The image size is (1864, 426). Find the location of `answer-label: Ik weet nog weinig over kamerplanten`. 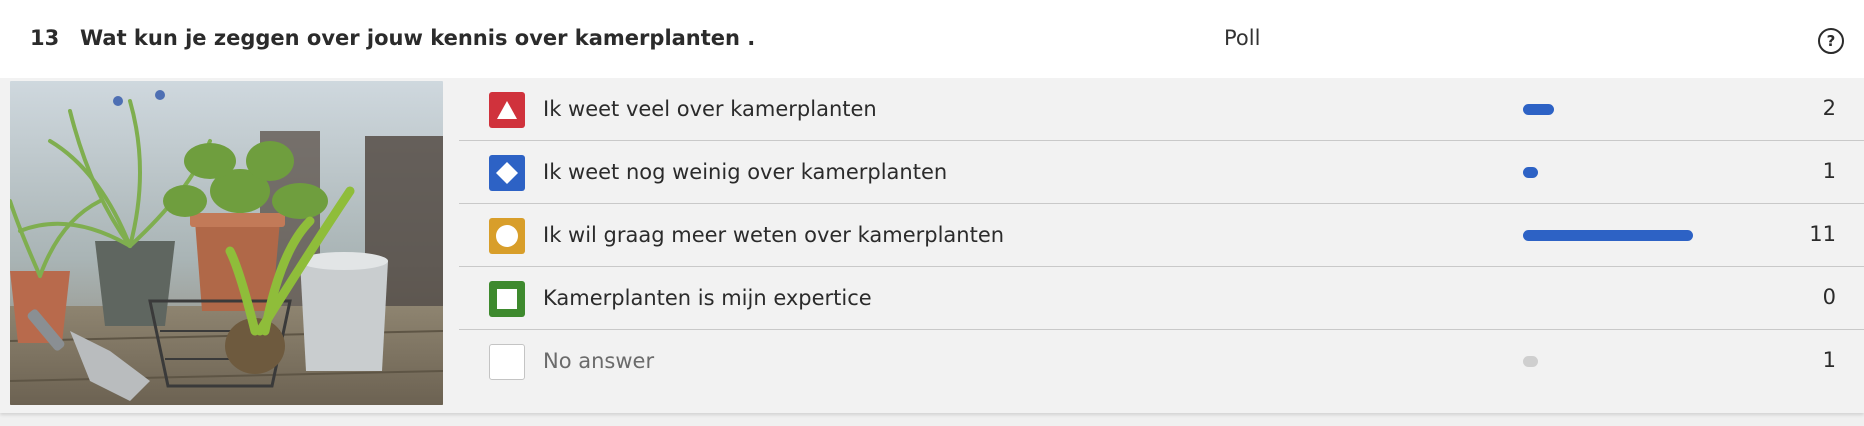

answer-label: Ik weet nog weinig over kamerplanten is located at coordinates (745, 172).